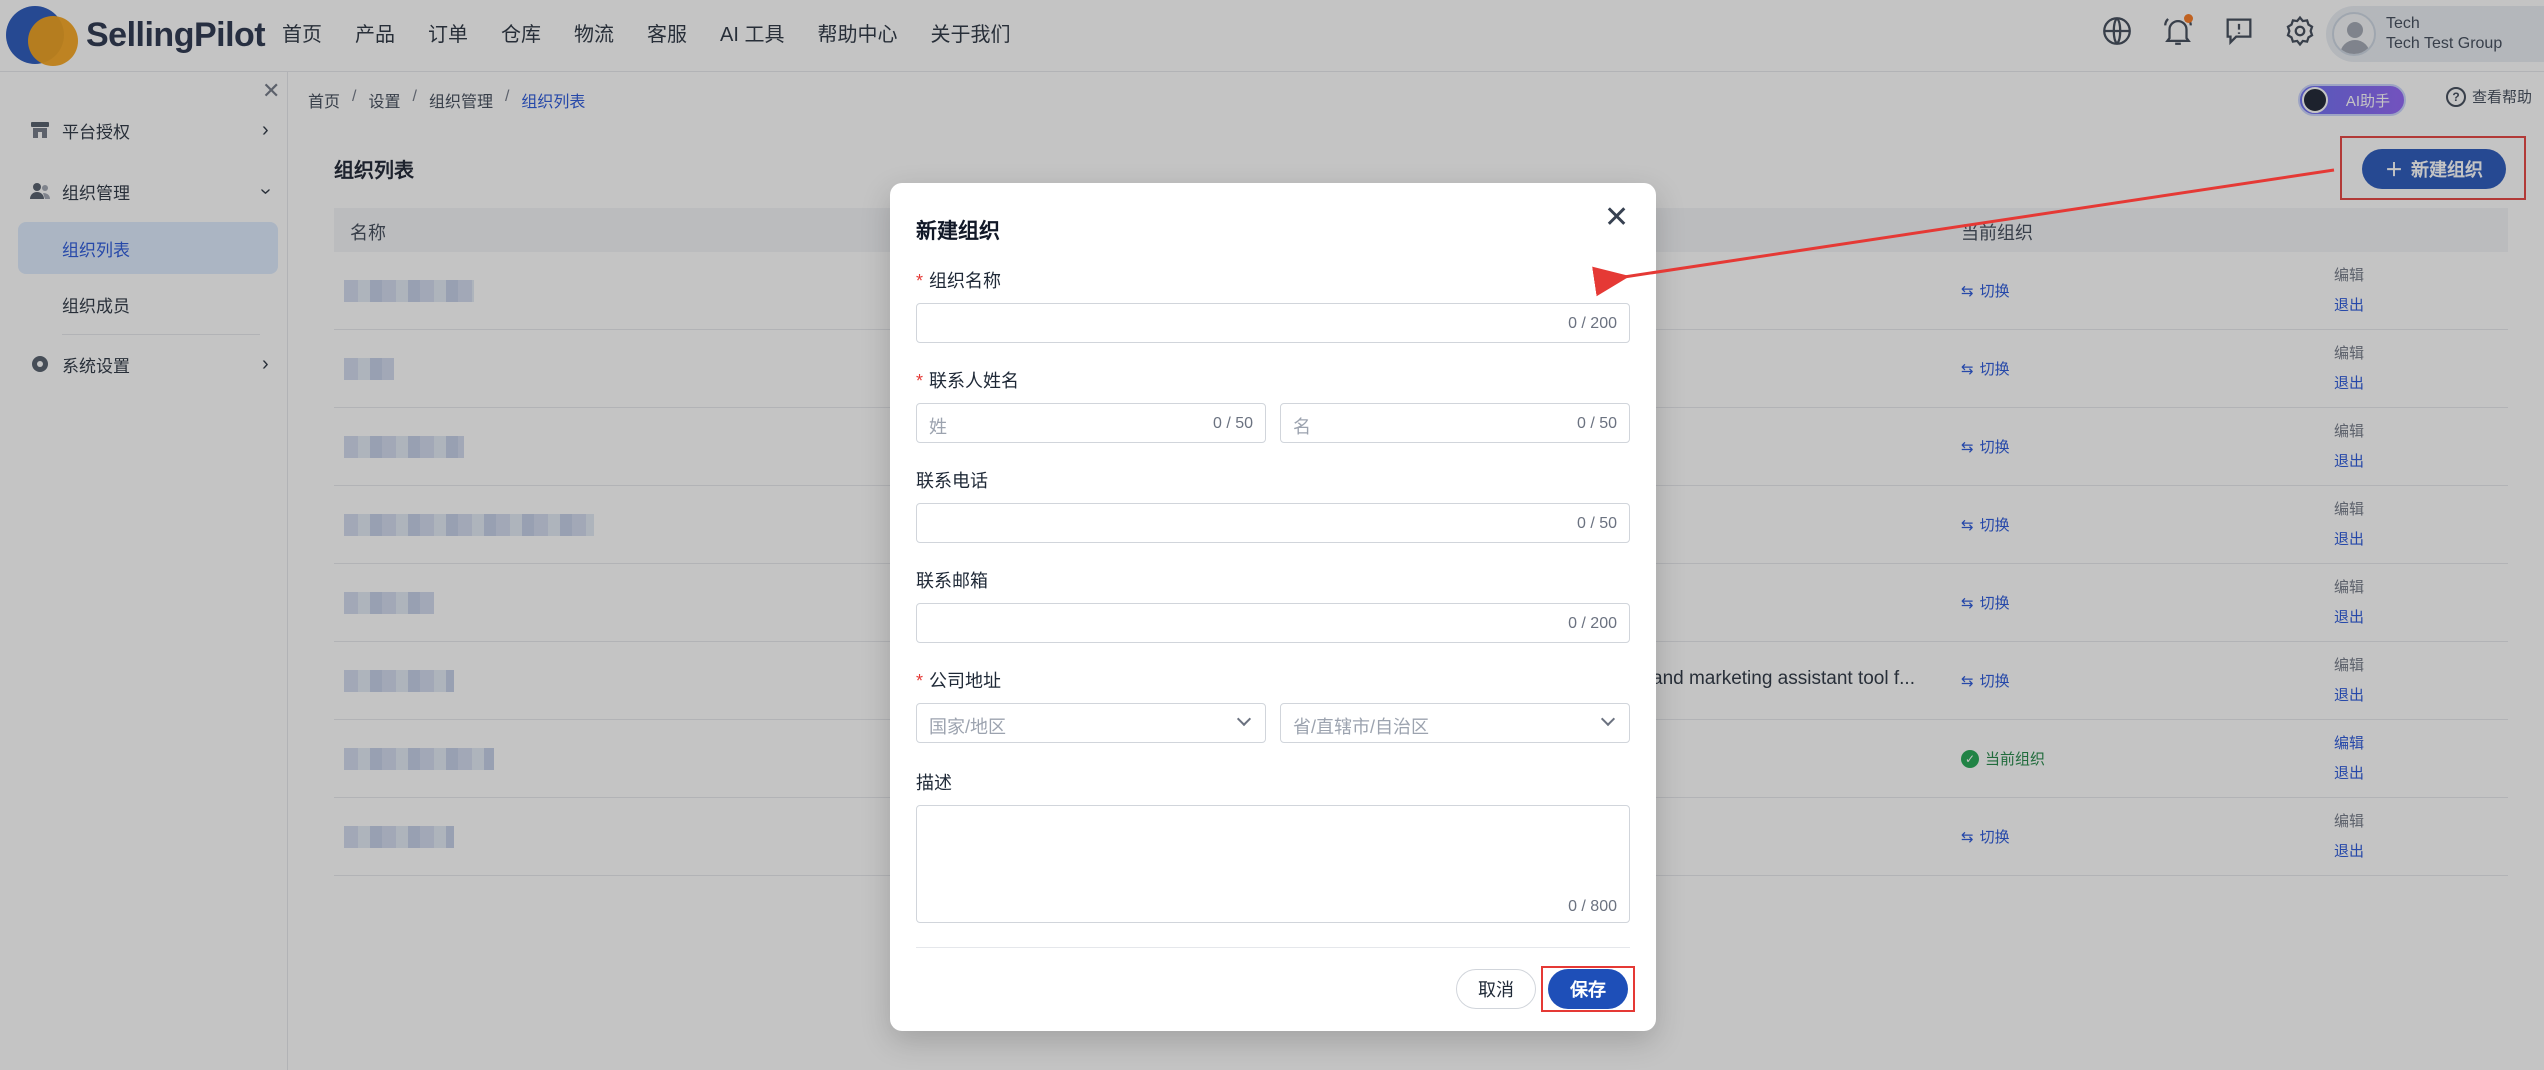 The height and width of the screenshot is (1070, 2544). Describe the element at coordinates (938, 427) in the screenshot. I see `placeholder: 姓` at that location.